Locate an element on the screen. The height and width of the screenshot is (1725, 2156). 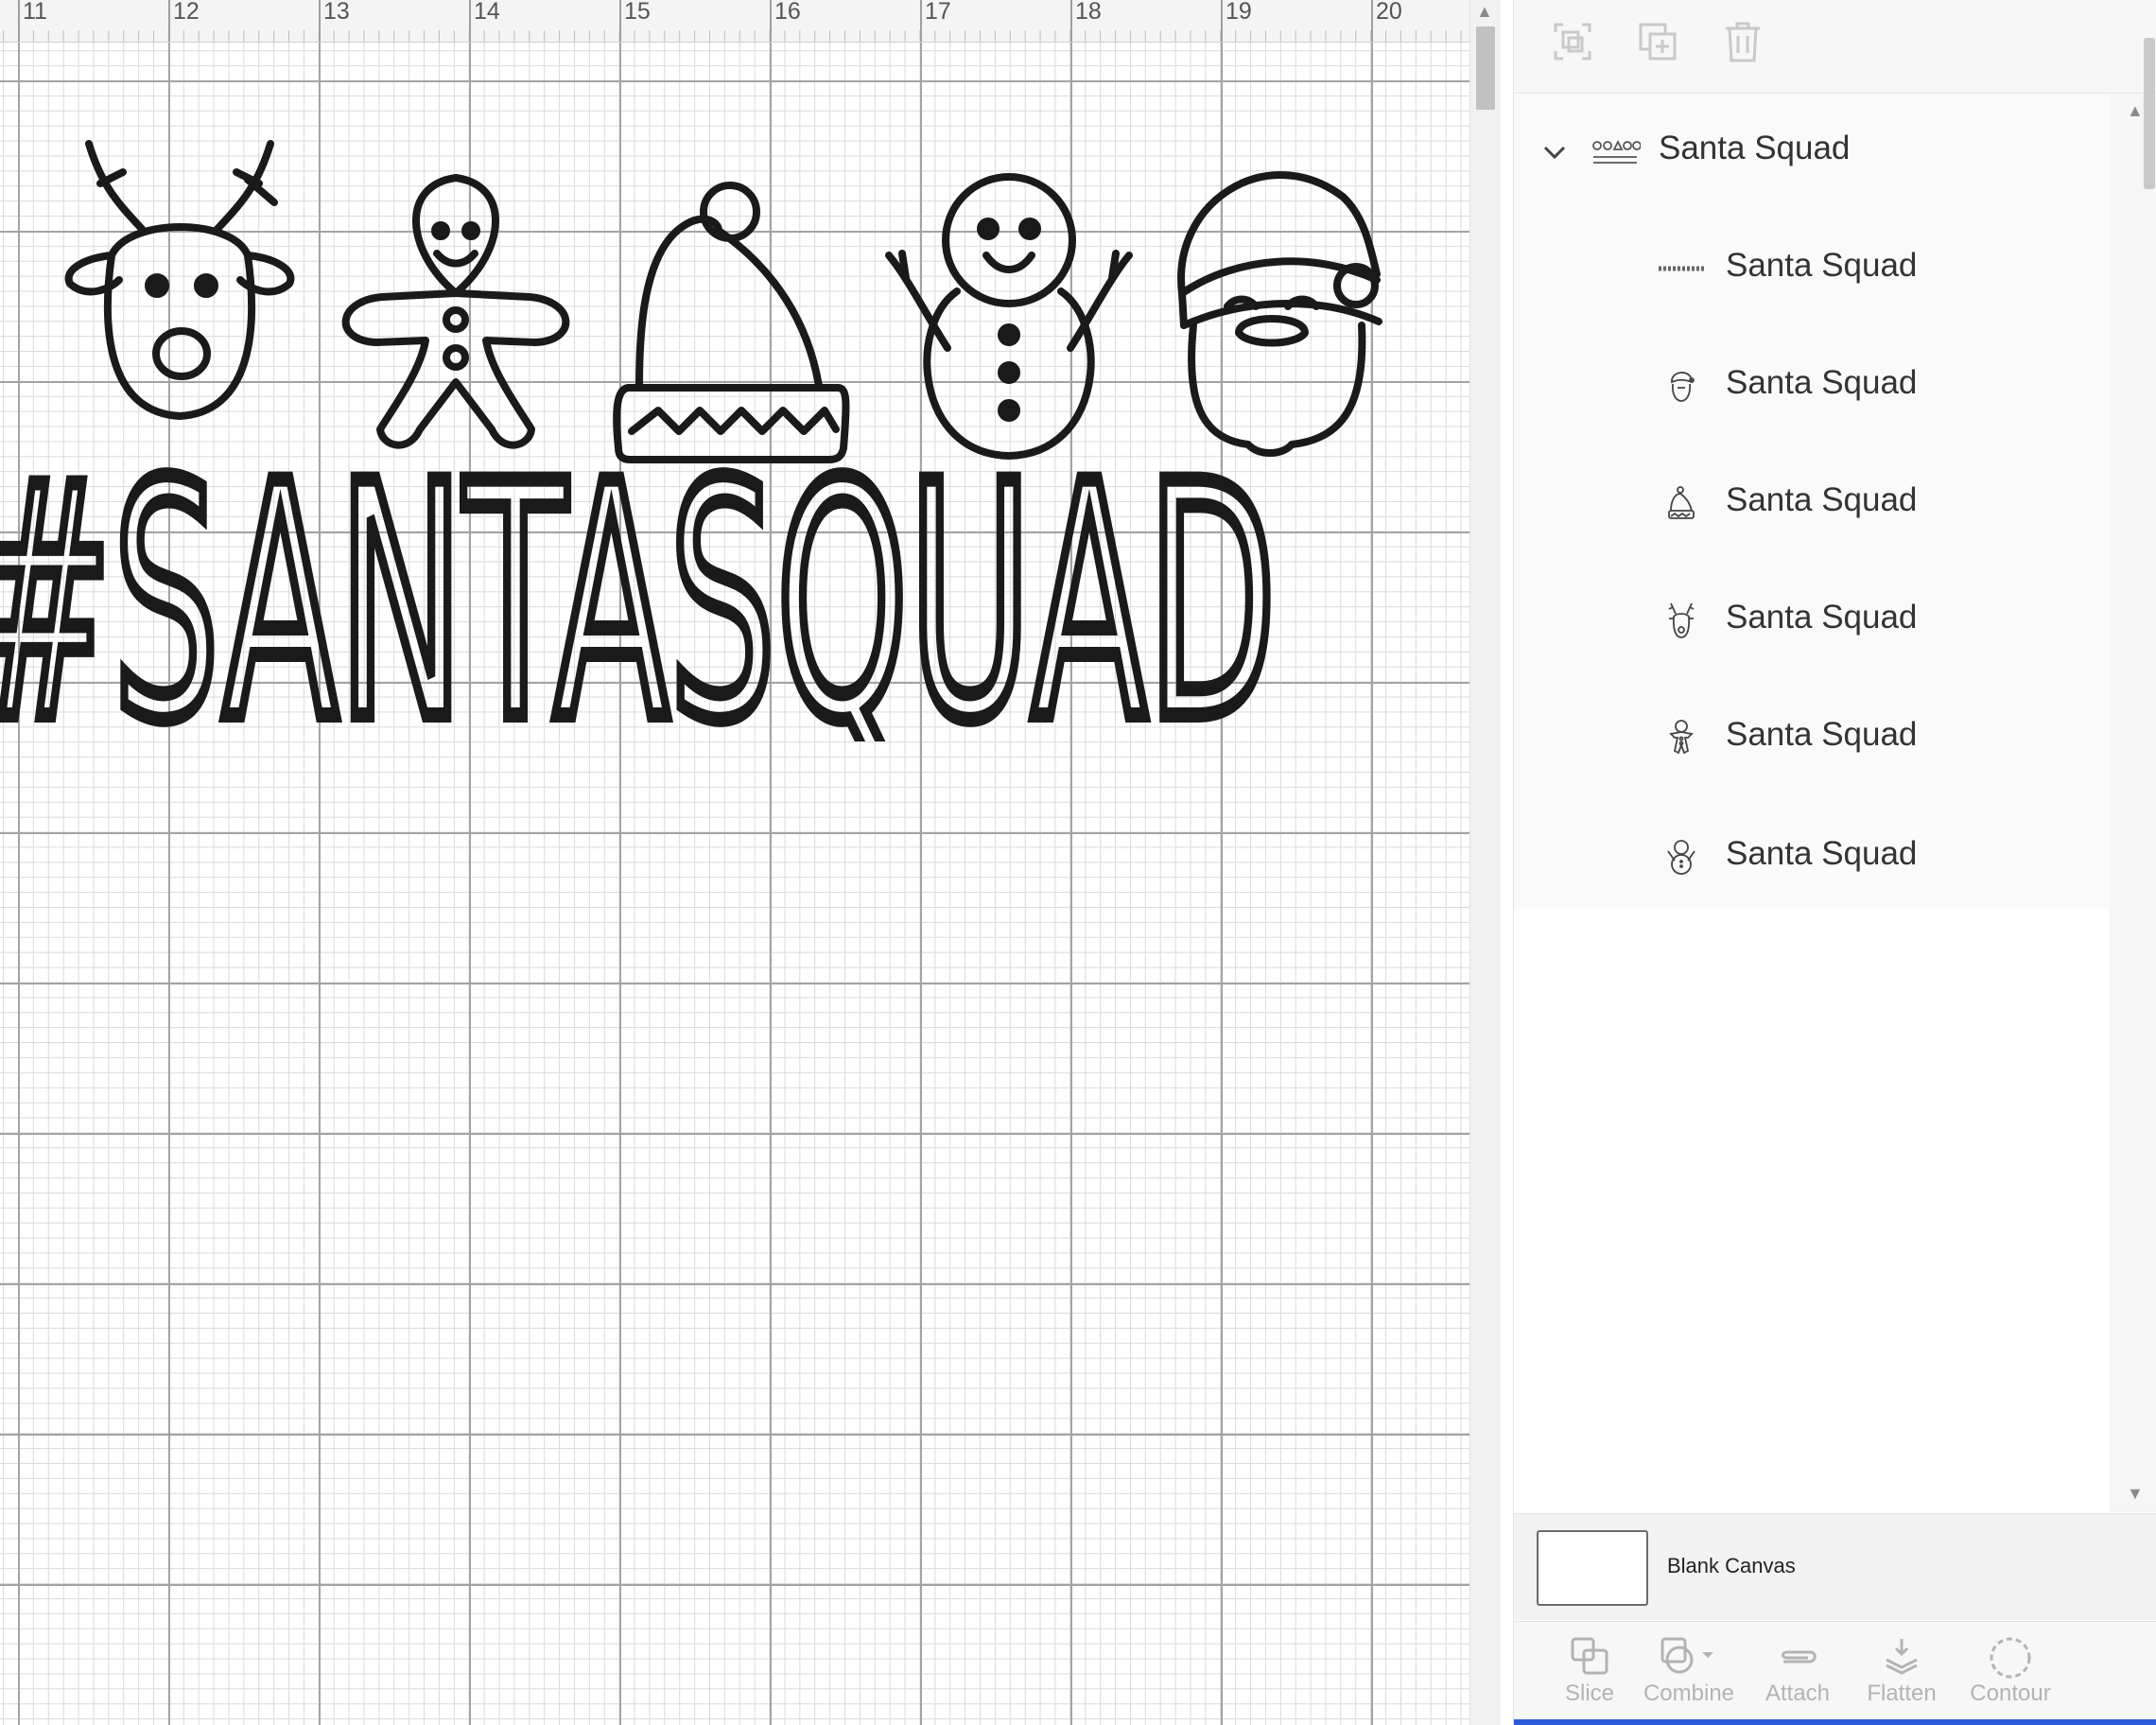
reindeer-icon is located at coordinates (179, 280).